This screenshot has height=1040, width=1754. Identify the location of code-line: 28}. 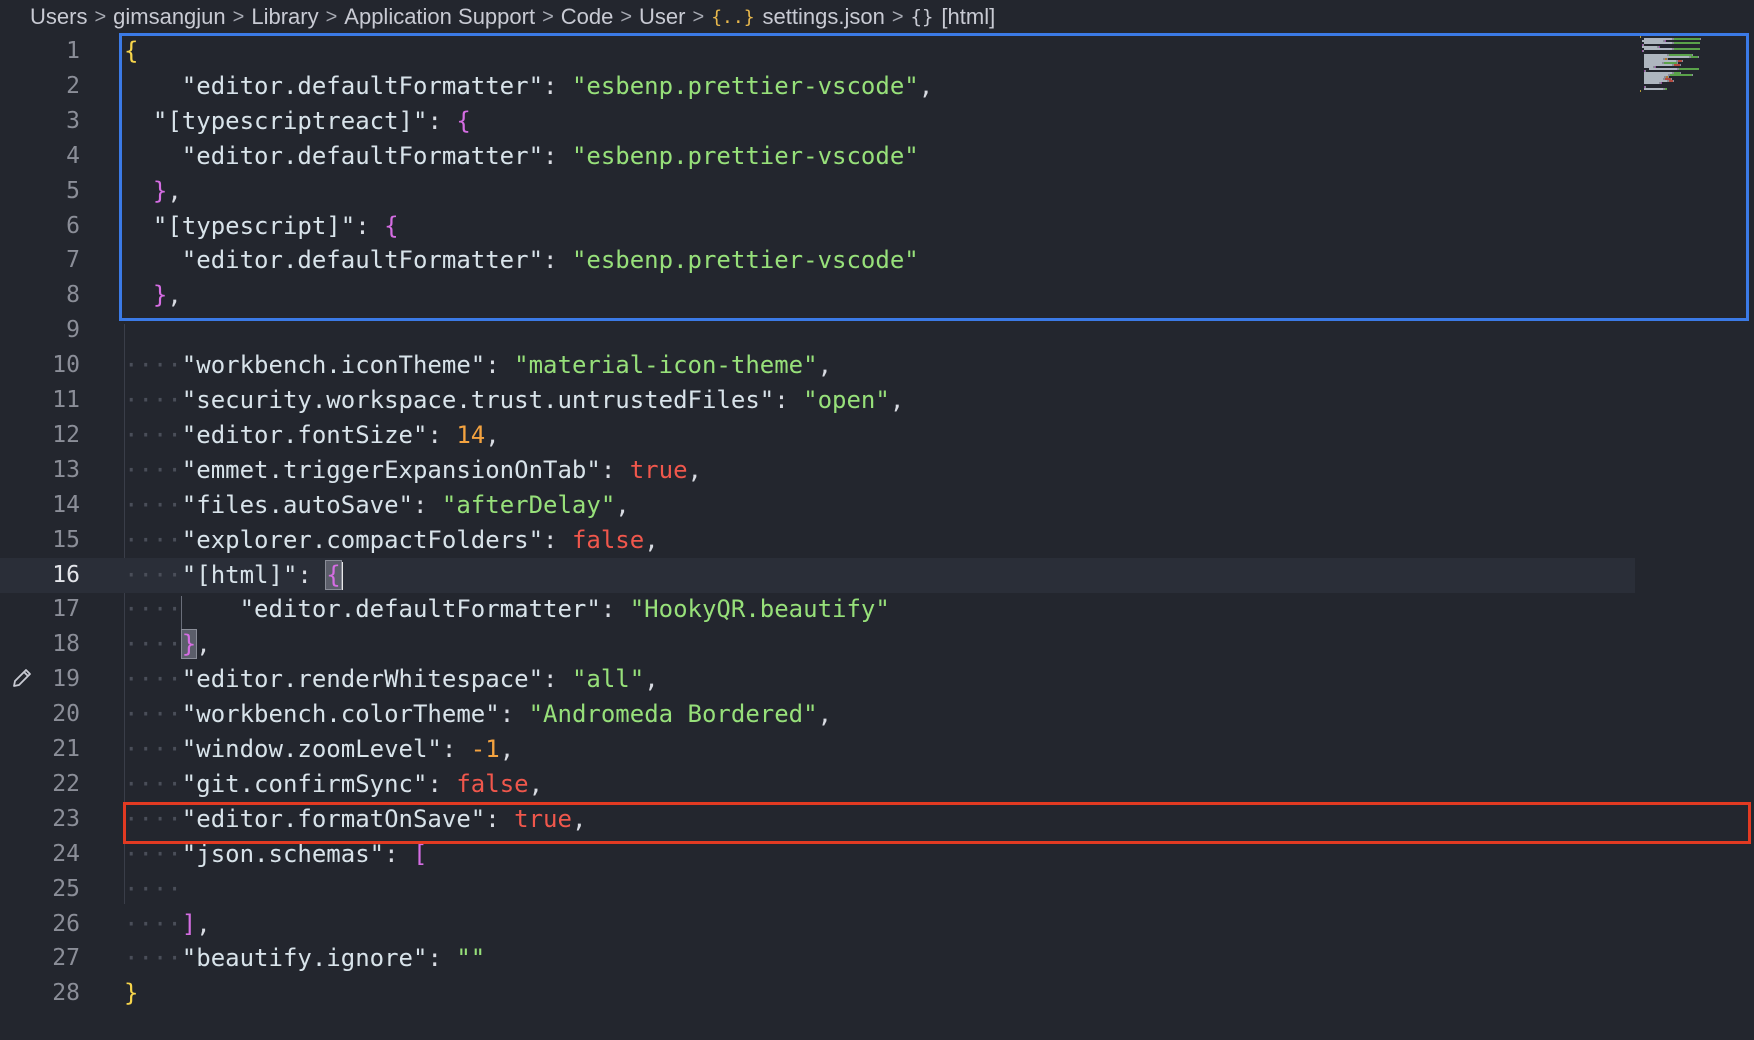
(820, 993).